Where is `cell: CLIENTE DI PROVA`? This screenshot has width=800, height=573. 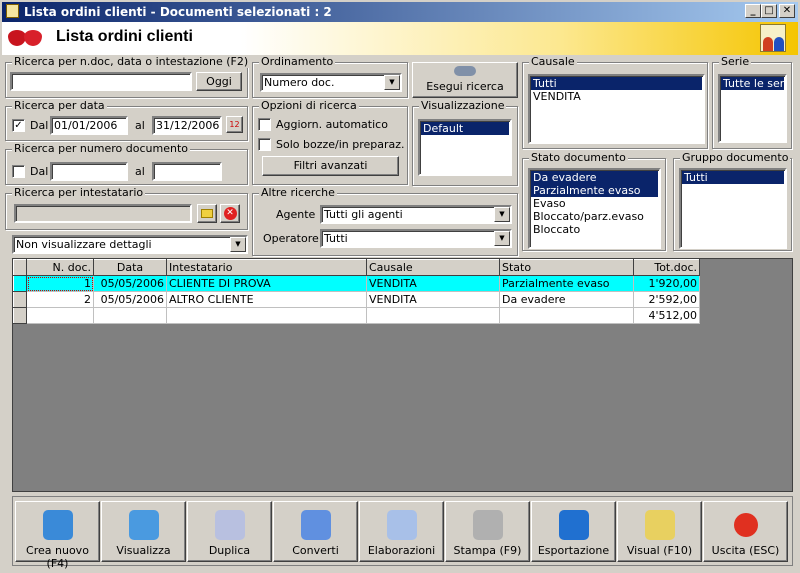 cell: CLIENTE DI PROVA is located at coordinates (266, 283).